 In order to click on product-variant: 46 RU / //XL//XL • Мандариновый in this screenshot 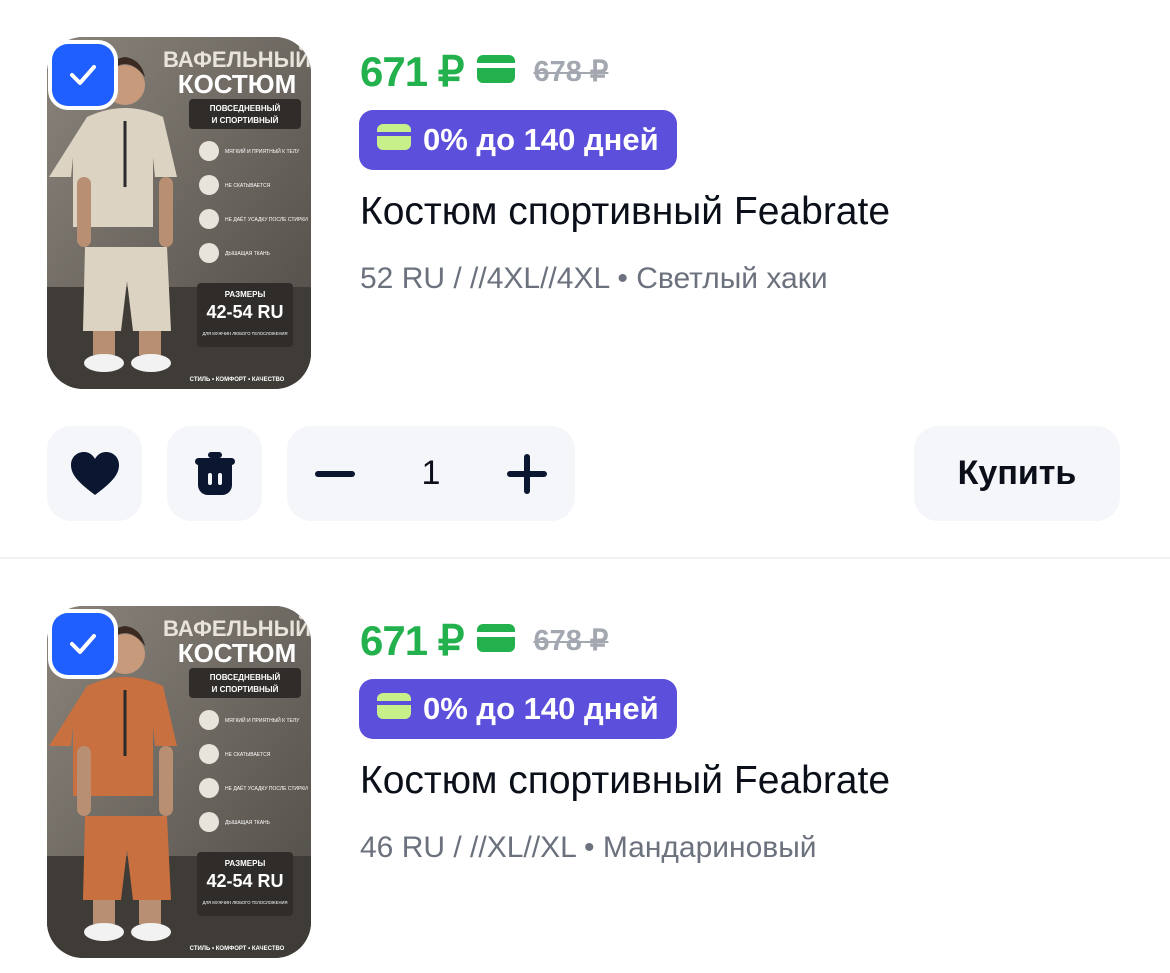, I will do `click(588, 847)`.